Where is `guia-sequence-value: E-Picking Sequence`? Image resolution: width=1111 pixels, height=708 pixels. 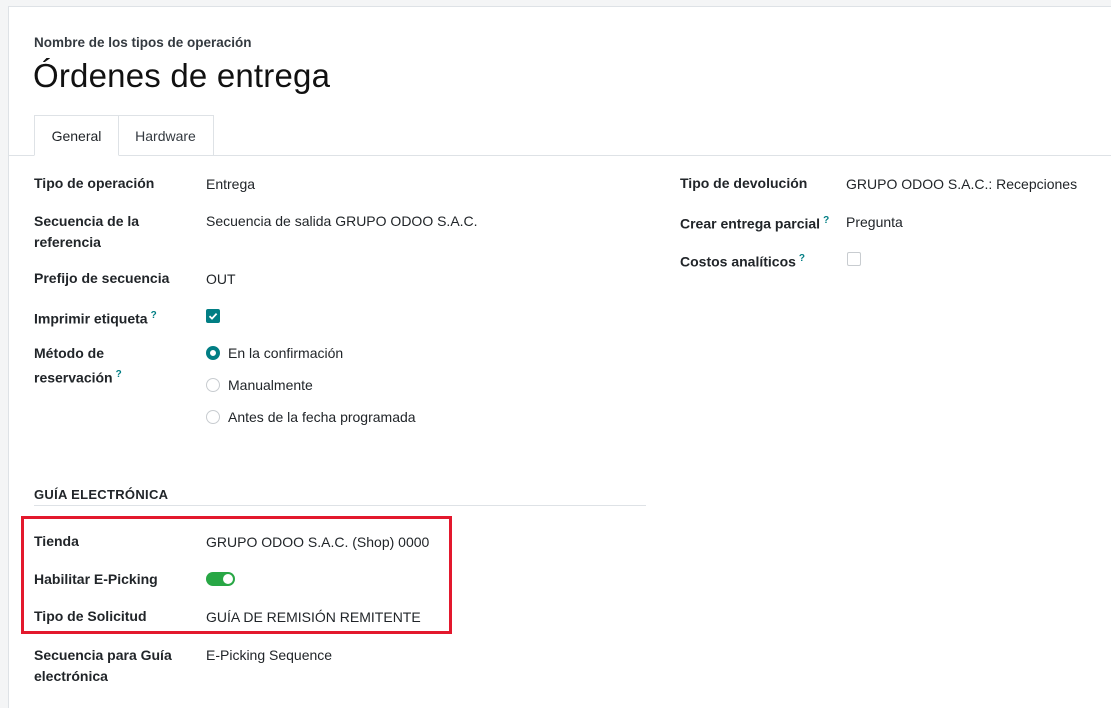
guia-sequence-value: E-Picking Sequence is located at coordinates (269, 655).